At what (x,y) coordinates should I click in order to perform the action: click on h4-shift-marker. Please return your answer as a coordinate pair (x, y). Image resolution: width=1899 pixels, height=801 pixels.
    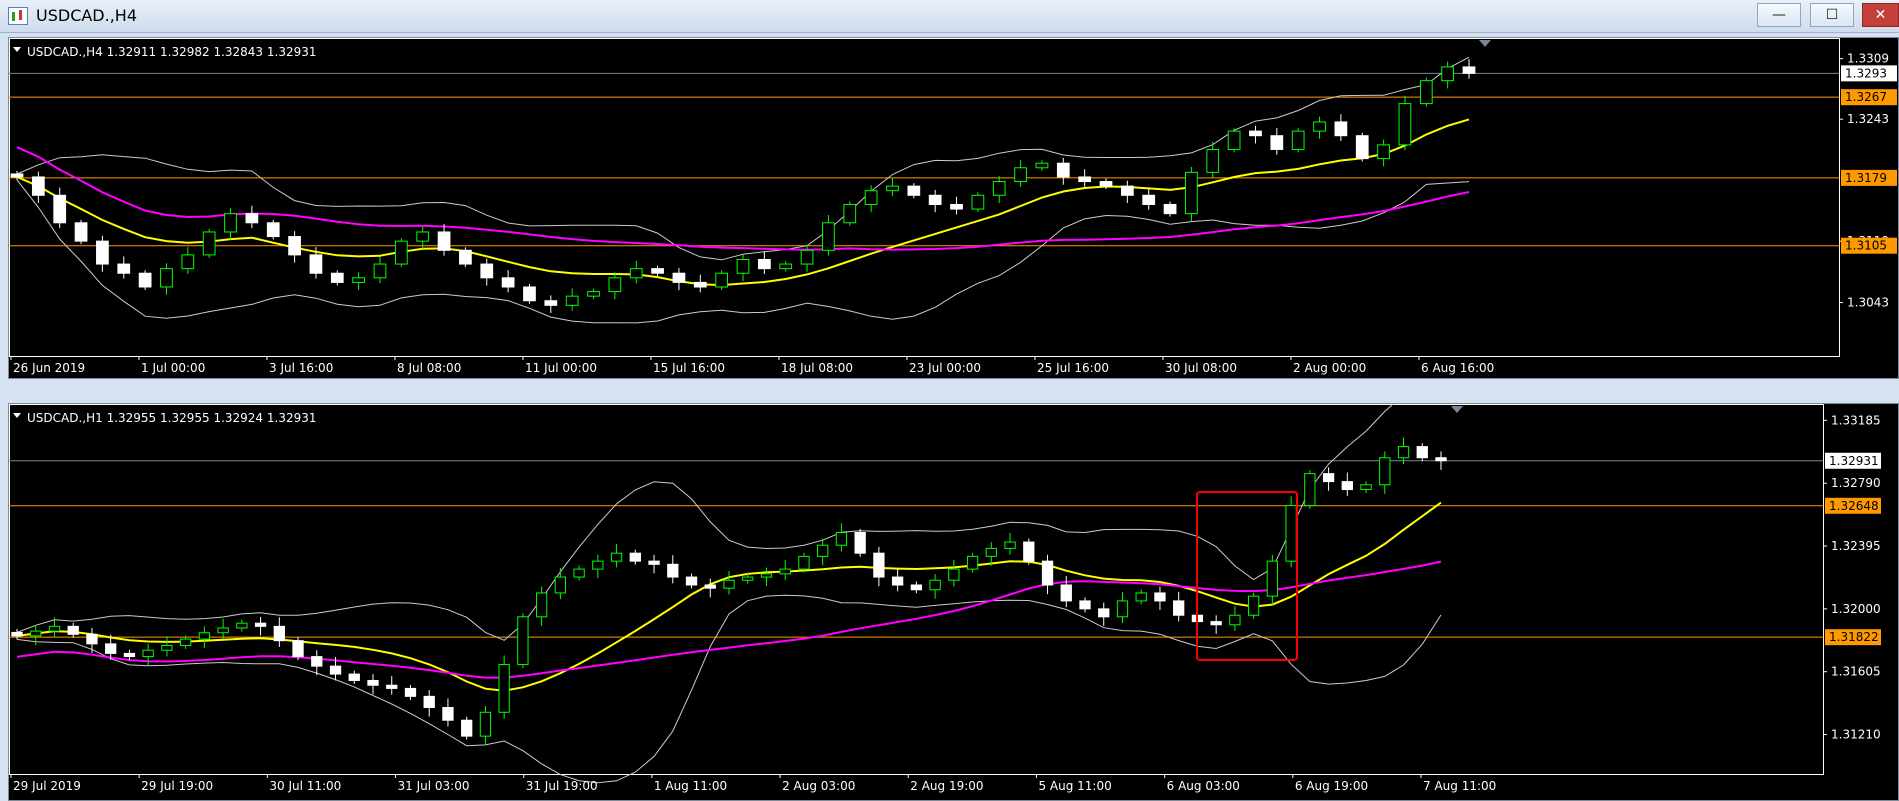
    Looking at the image, I should click on (1485, 43).